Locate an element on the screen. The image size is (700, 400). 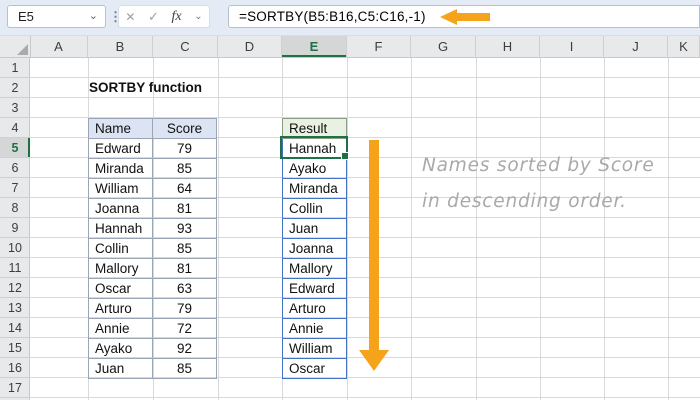
fill-handle is located at coordinates (345, 156).